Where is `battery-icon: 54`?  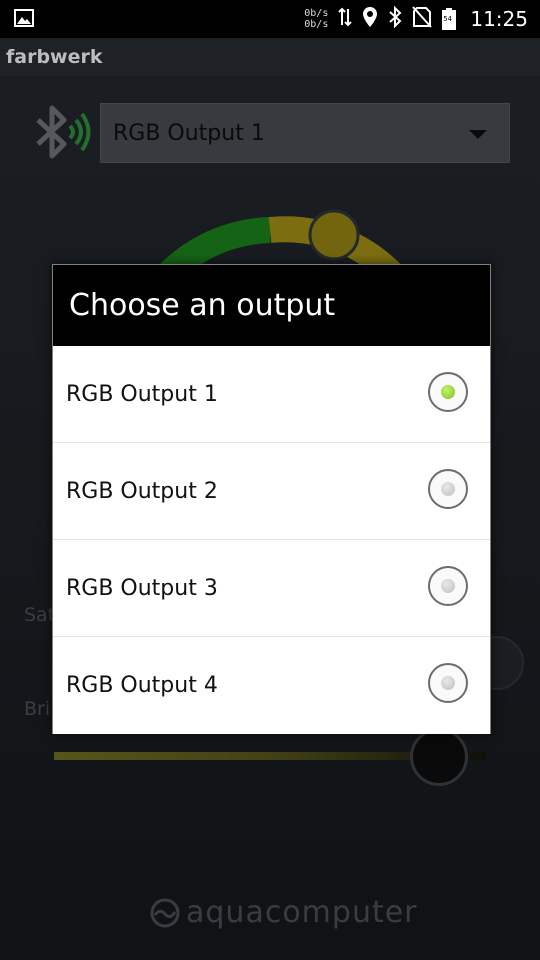
battery-icon: 54 is located at coordinates (449, 19).